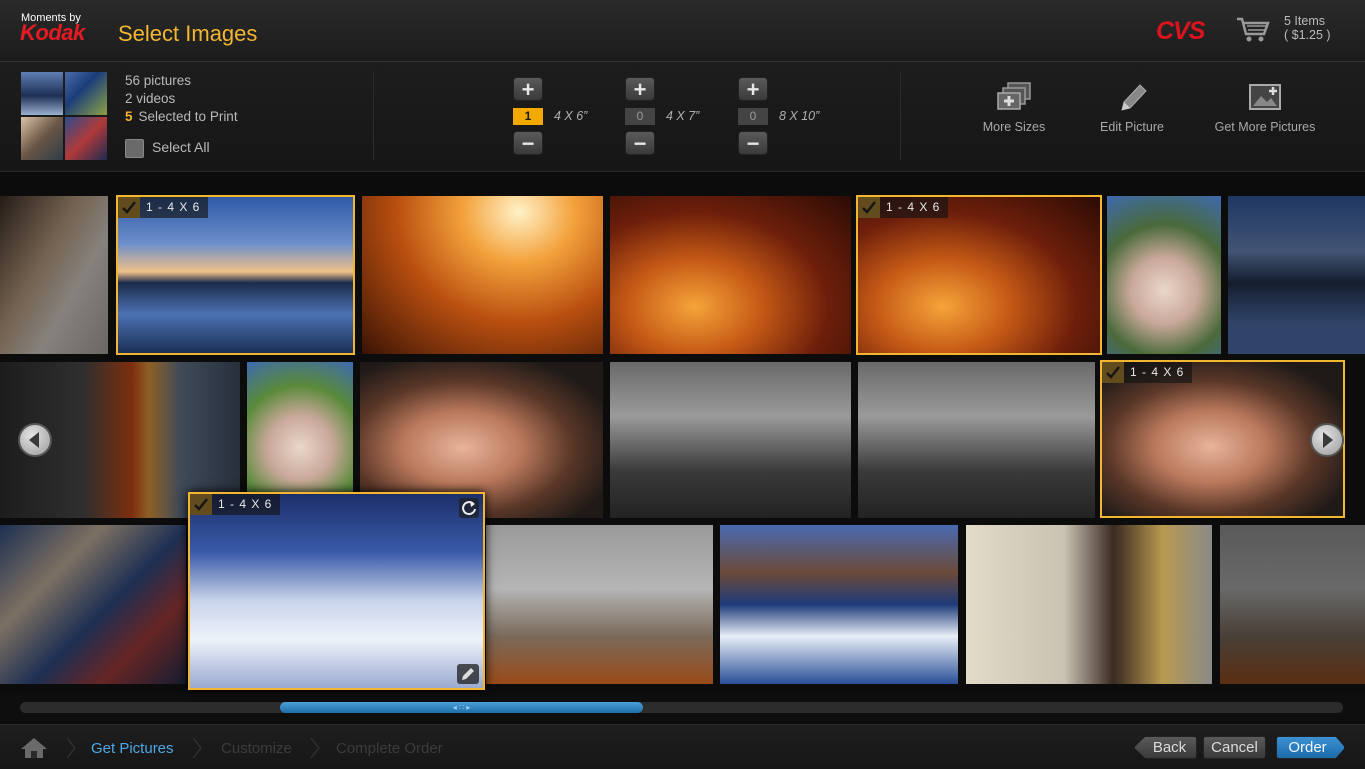  I want to click on get-more-pictures-label: Get More Pictures, so click(1265, 127).